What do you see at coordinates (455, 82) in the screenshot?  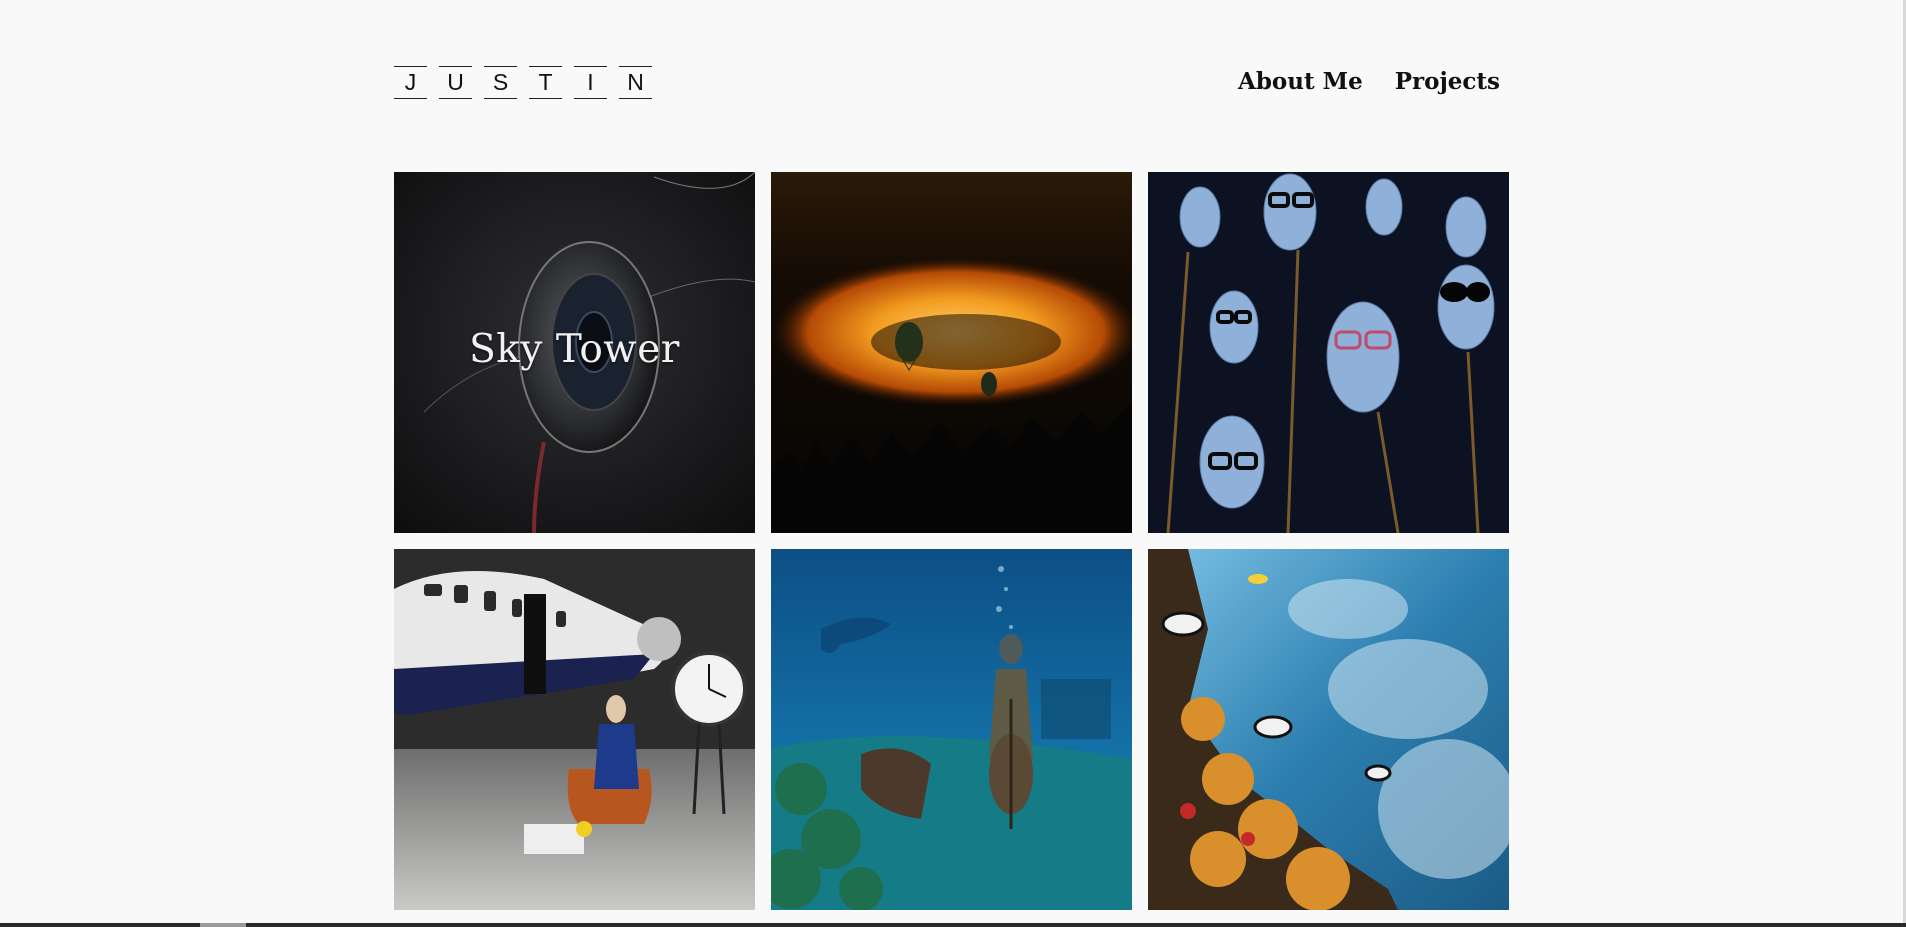 I see `logo-letter: U` at bounding box center [455, 82].